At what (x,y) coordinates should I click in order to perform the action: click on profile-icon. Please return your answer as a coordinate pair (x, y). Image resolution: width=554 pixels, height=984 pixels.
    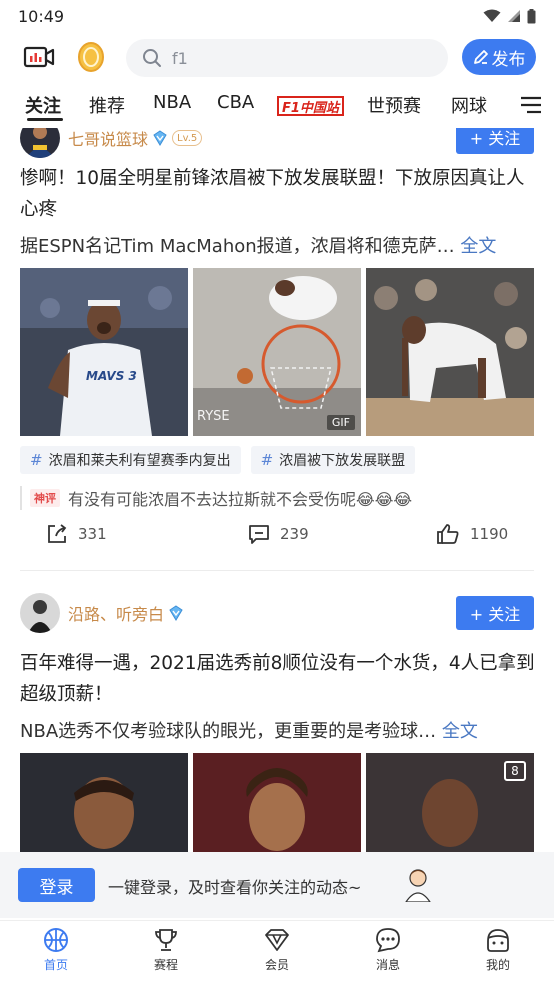
    Looking at the image, I should click on (498, 940).